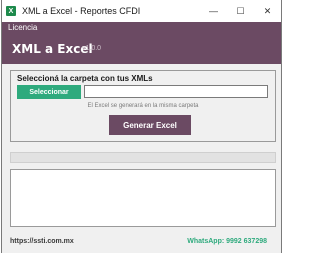 This screenshot has width=320, height=253. What do you see at coordinates (176, 91) in the screenshot?
I see `folder-path-input` at bounding box center [176, 91].